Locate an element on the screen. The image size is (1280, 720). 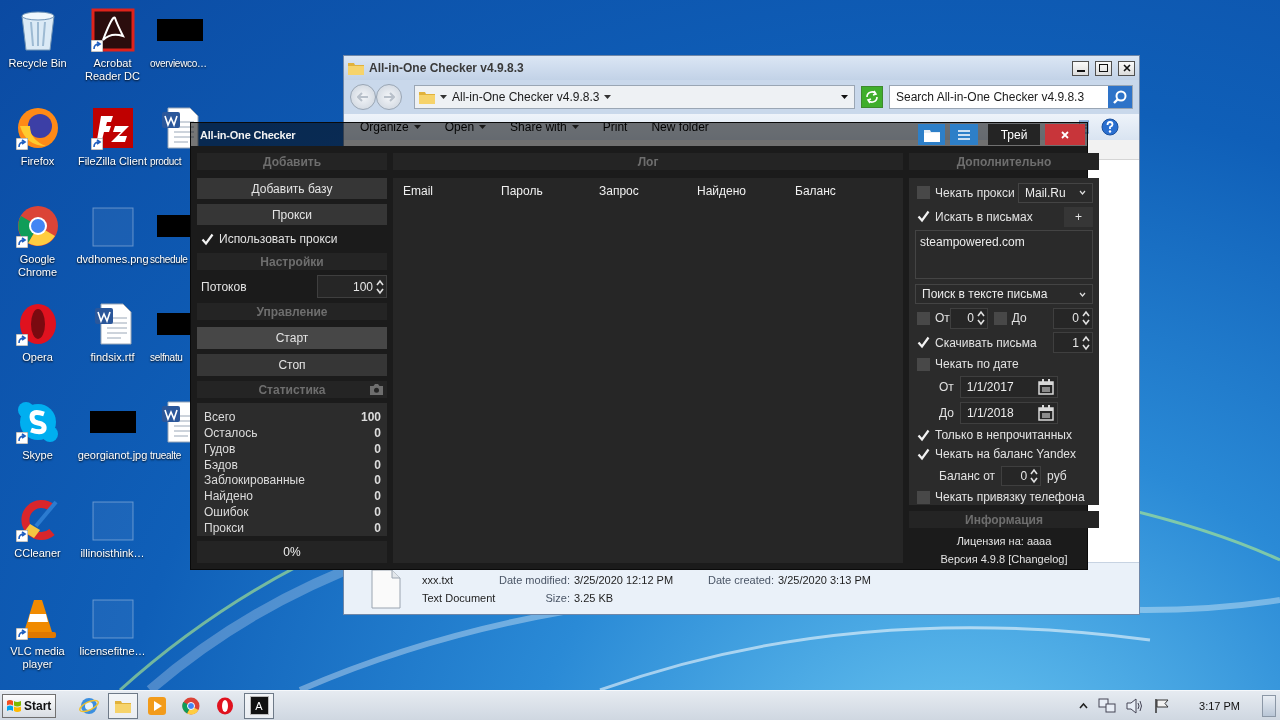
control-button: Старт is located at coordinates (292, 338).